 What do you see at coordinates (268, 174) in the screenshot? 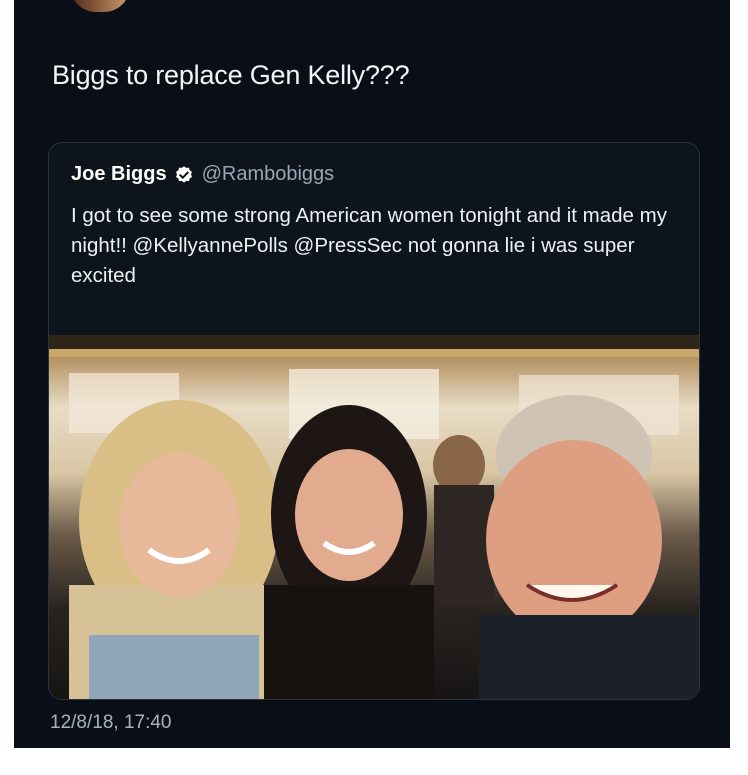
I see `quoted-handle: @Rambobiggs` at bounding box center [268, 174].